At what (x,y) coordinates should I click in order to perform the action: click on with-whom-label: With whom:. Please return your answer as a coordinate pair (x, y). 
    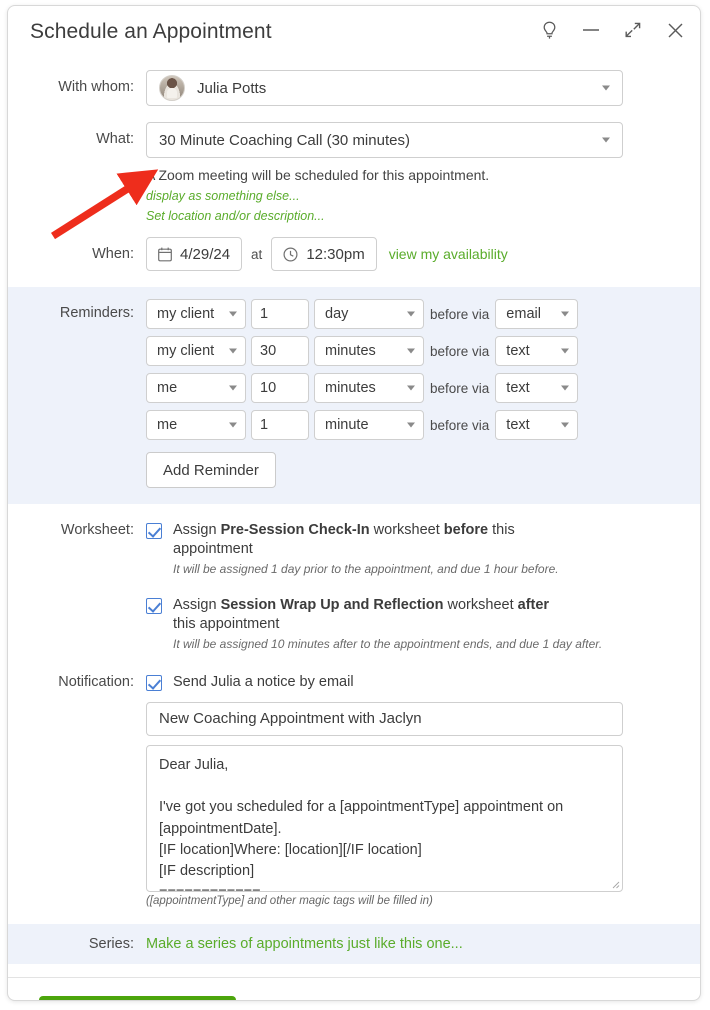
    Looking at the image, I should click on (96, 87).